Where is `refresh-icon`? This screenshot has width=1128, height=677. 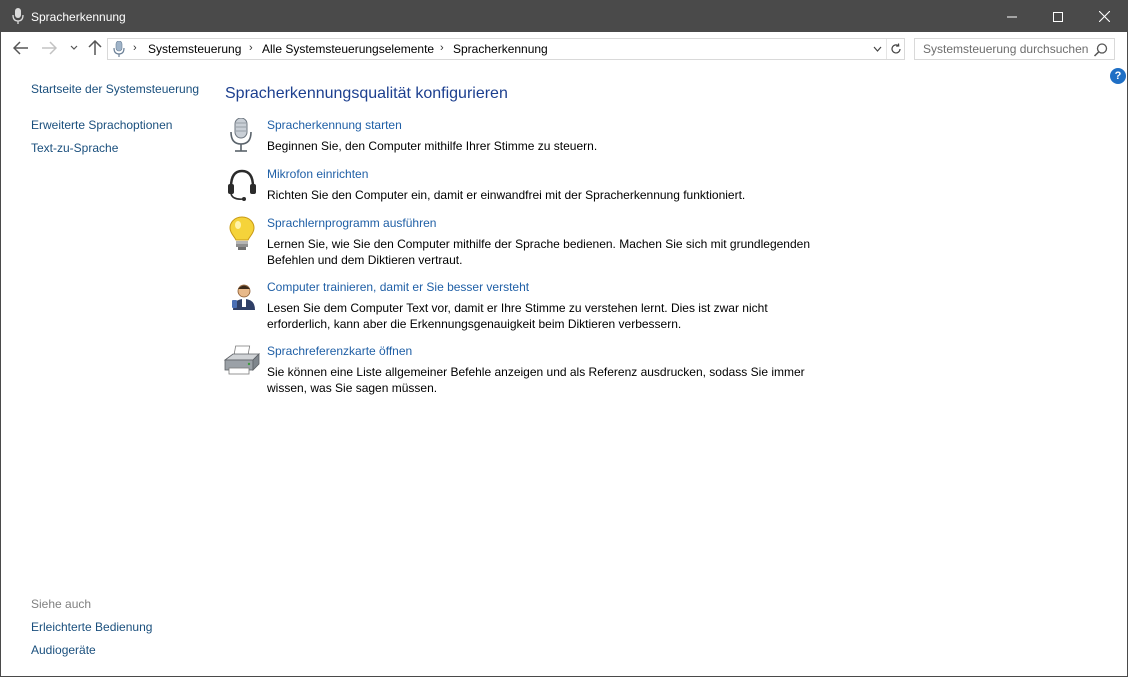 refresh-icon is located at coordinates (895, 48).